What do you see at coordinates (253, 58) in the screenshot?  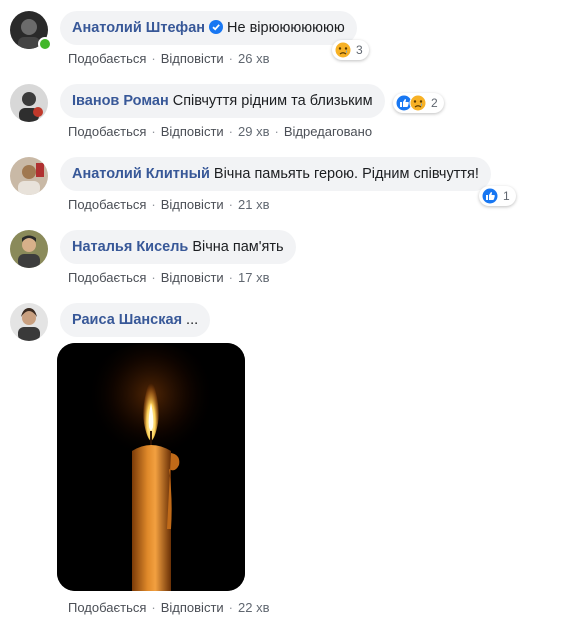 I see `comment-time: 26 хв` at bounding box center [253, 58].